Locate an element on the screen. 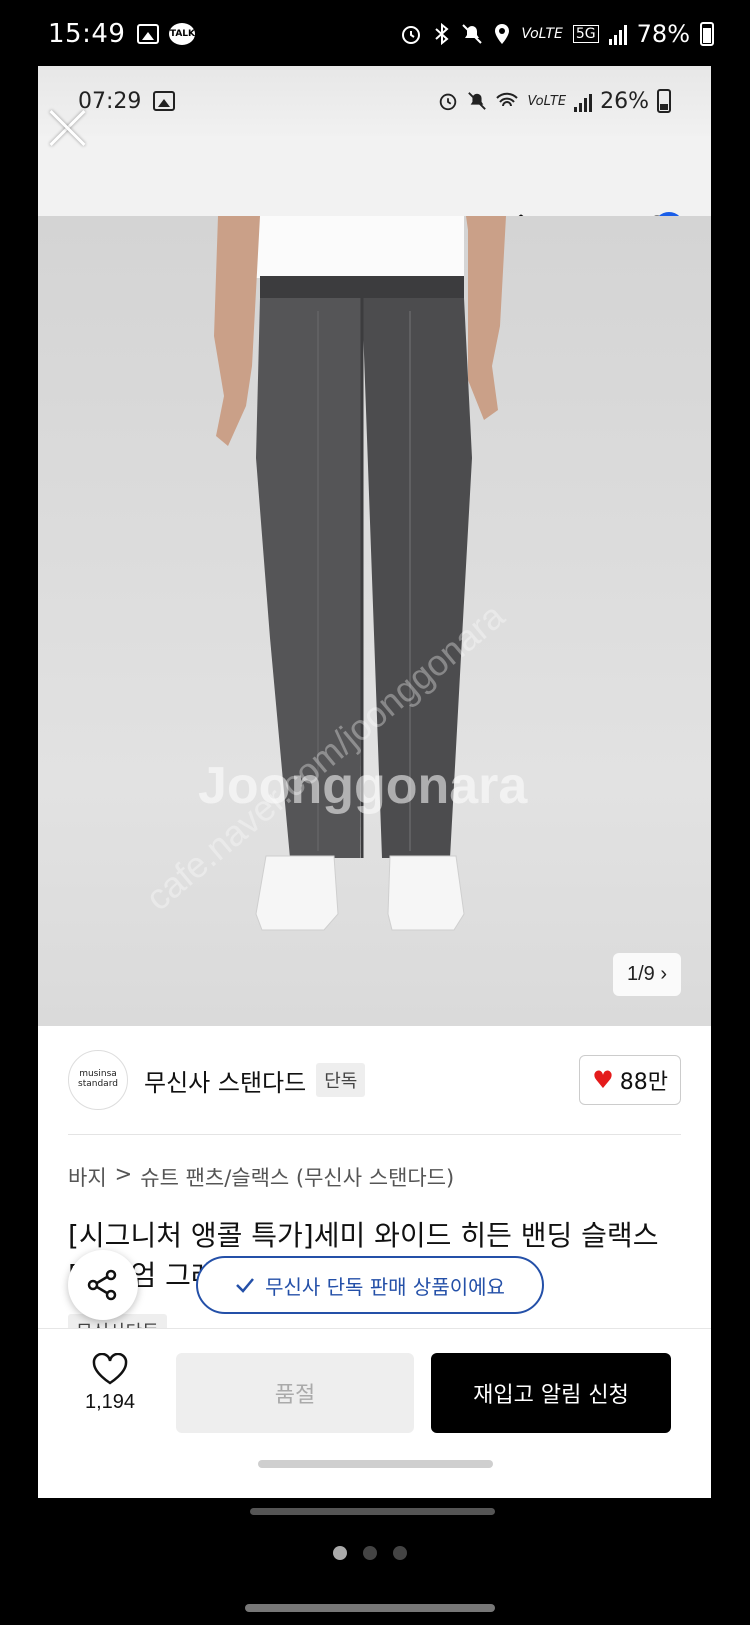 This screenshot has height=1625, width=750. share-button is located at coordinates (103, 1285).